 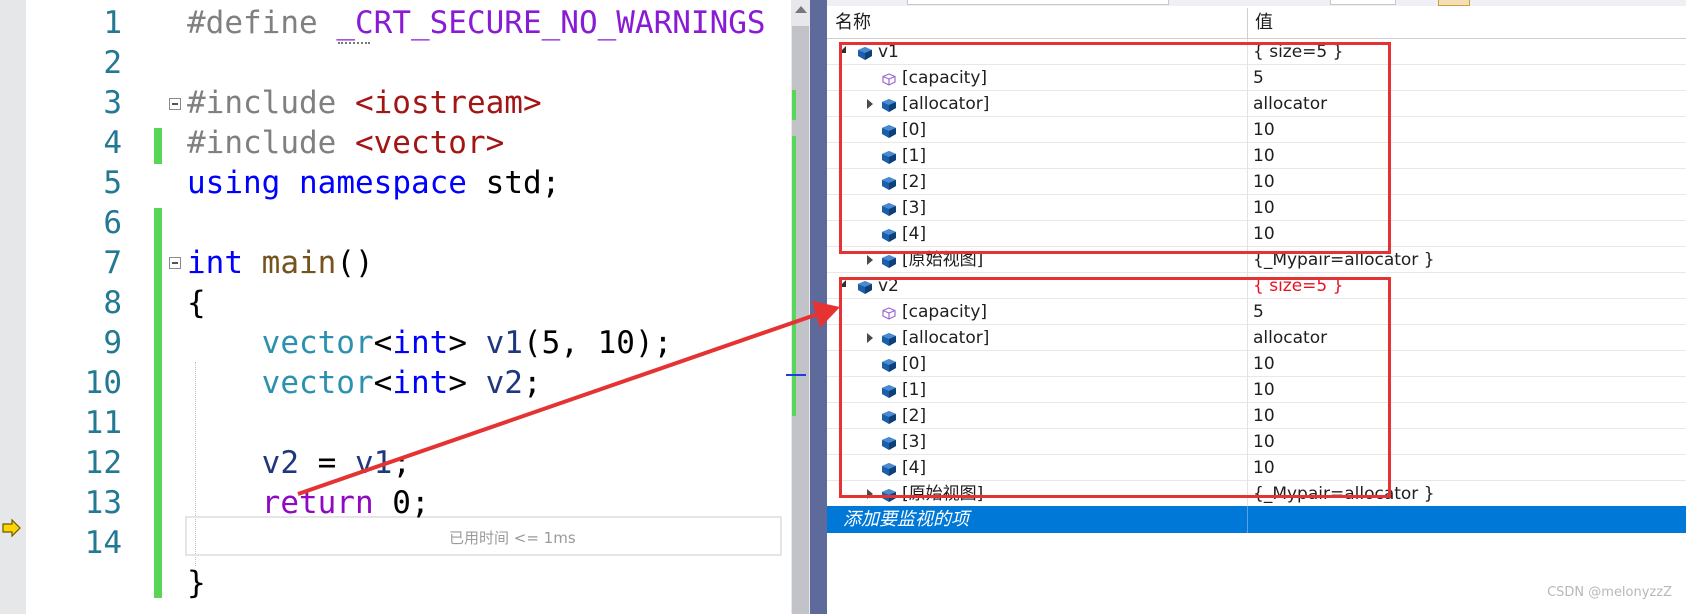 What do you see at coordinates (1454, 3) in the screenshot?
I see `toolbar-button` at bounding box center [1454, 3].